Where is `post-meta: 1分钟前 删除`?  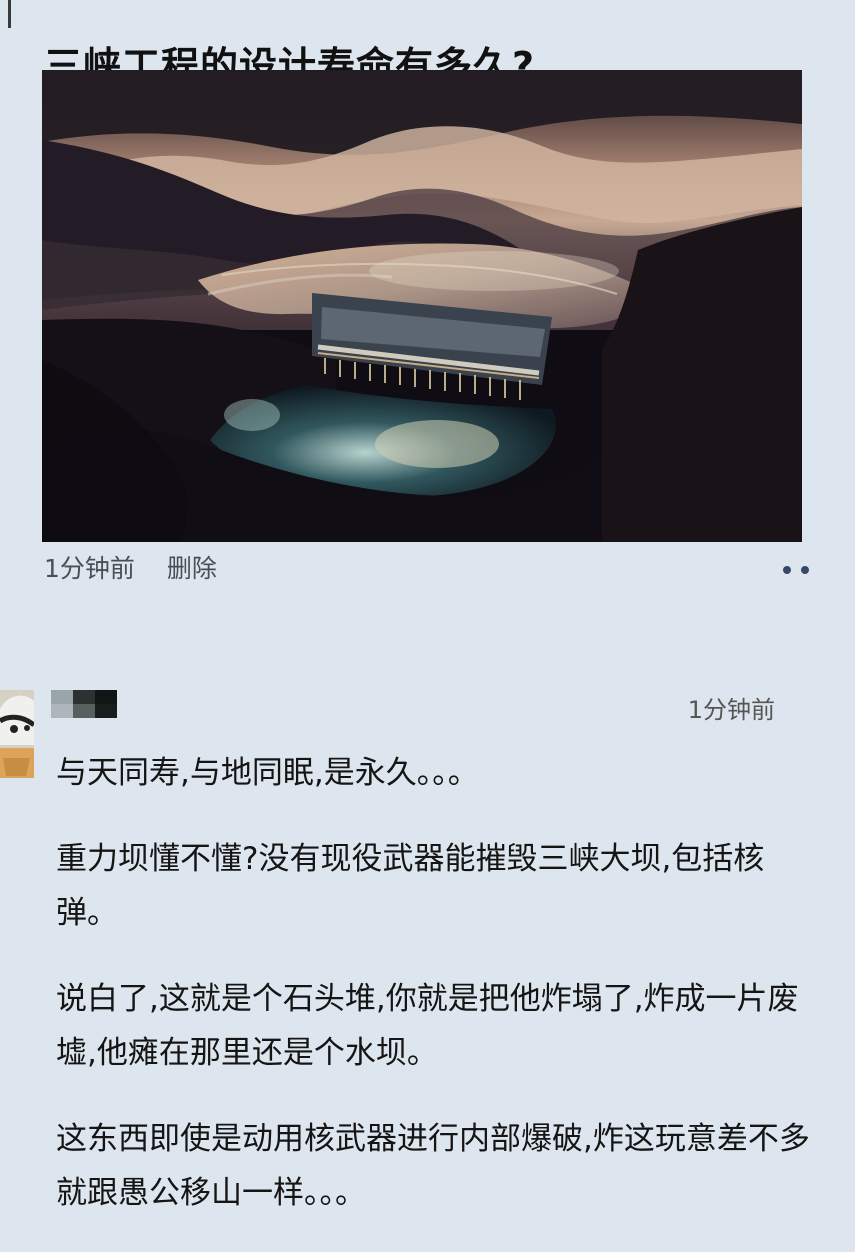
post-meta: 1分钟前 删除 is located at coordinates (130, 569).